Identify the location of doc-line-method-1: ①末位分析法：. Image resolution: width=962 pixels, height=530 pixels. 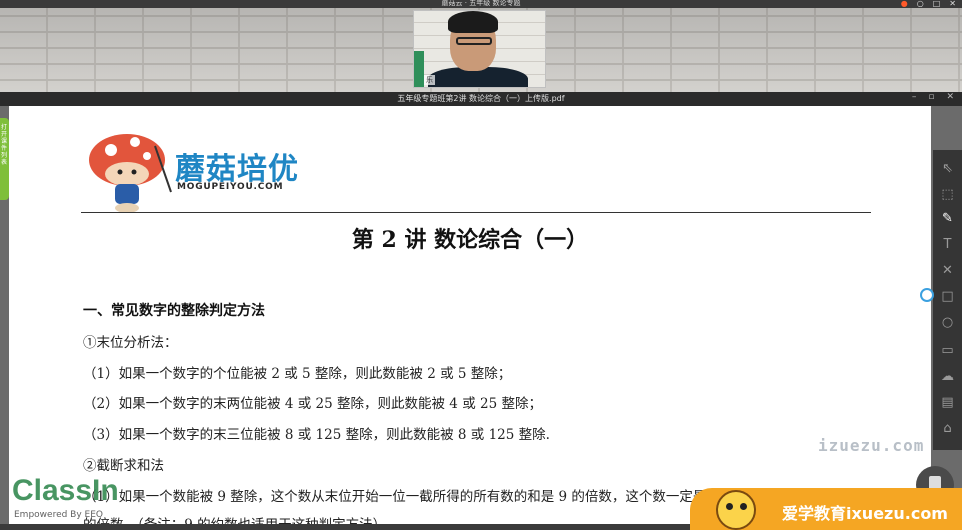
(130, 343).